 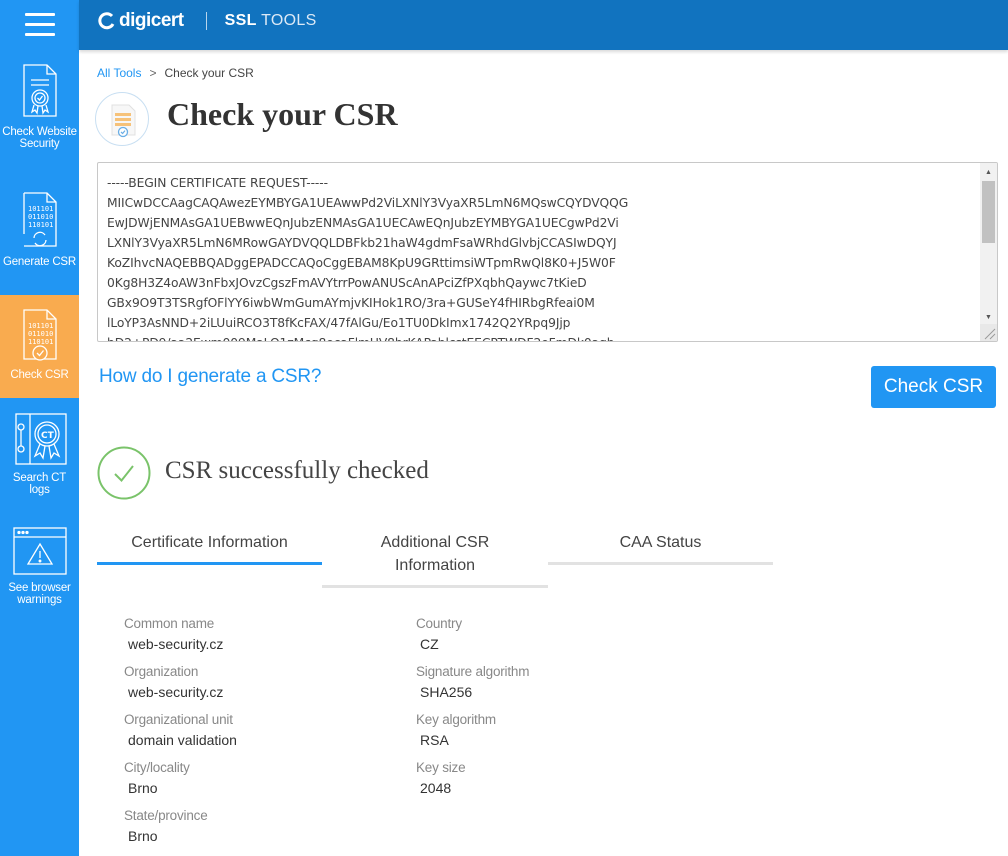 What do you see at coordinates (988, 212) in the screenshot?
I see `scroll-thumb` at bounding box center [988, 212].